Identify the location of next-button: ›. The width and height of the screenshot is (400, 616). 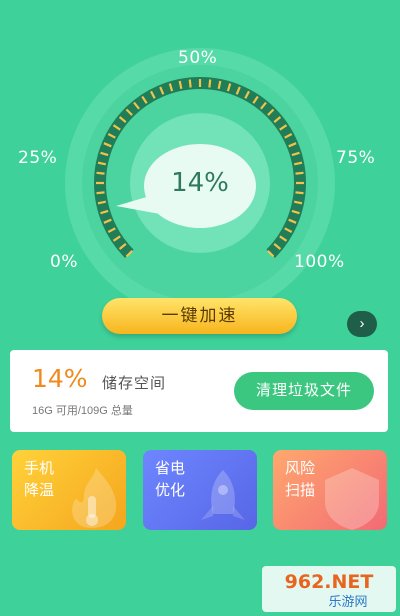
(362, 324).